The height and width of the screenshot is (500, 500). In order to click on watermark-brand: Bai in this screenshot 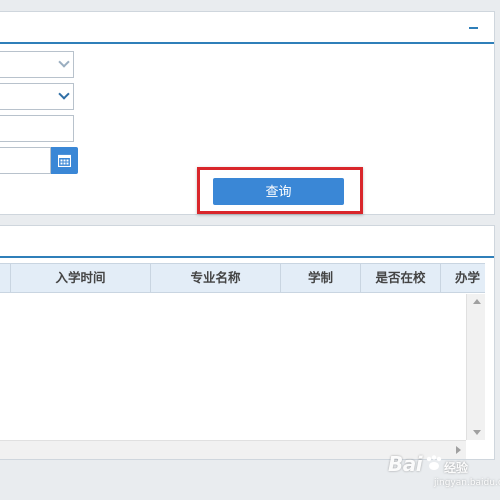, I will do `click(405, 464)`.